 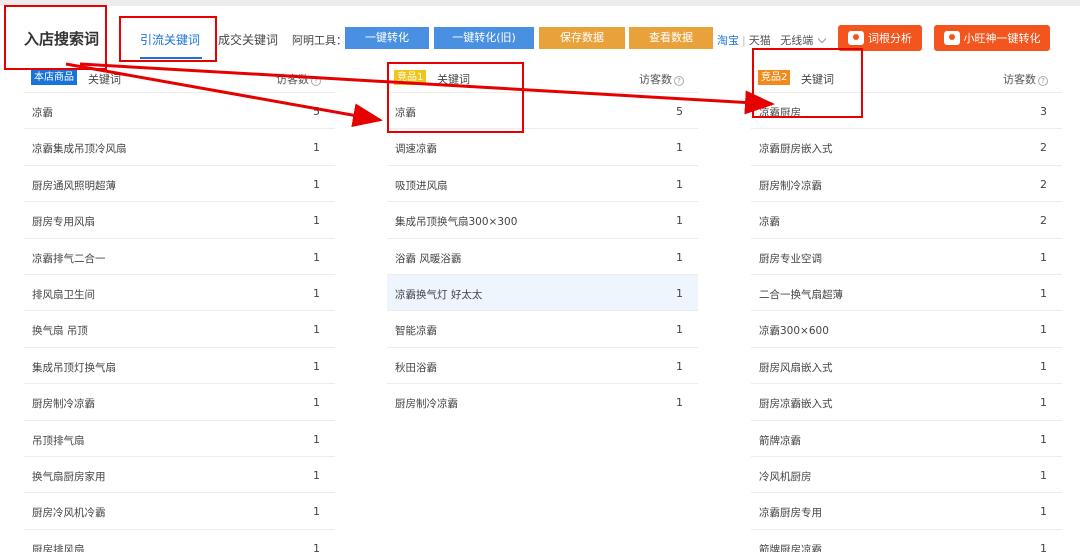 I want to click on table-row: 浴霸 风暖浴霸 1, so click(x=542, y=255).